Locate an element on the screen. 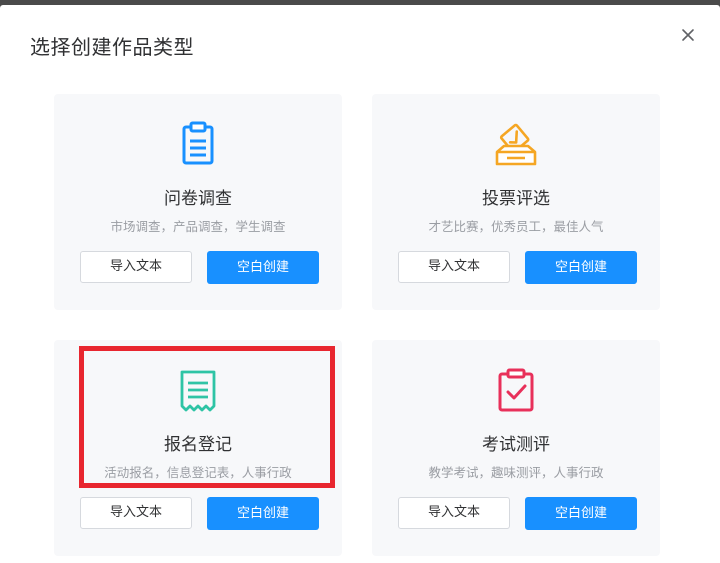 Image resolution: width=720 pixels, height=563 pixels. ballot-box-icon is located at coordinates (516, 144).